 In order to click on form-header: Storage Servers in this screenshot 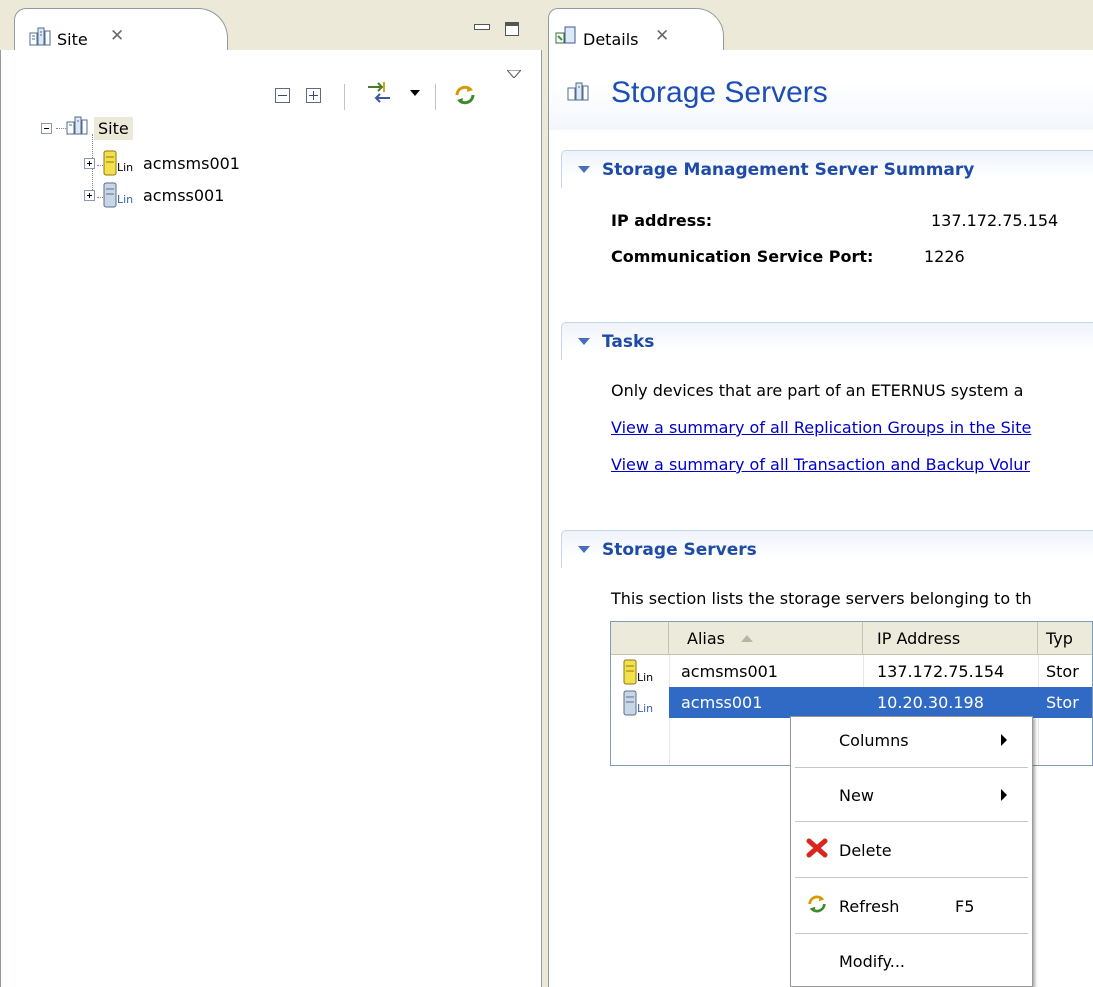, I will do `click(821, 90)`.